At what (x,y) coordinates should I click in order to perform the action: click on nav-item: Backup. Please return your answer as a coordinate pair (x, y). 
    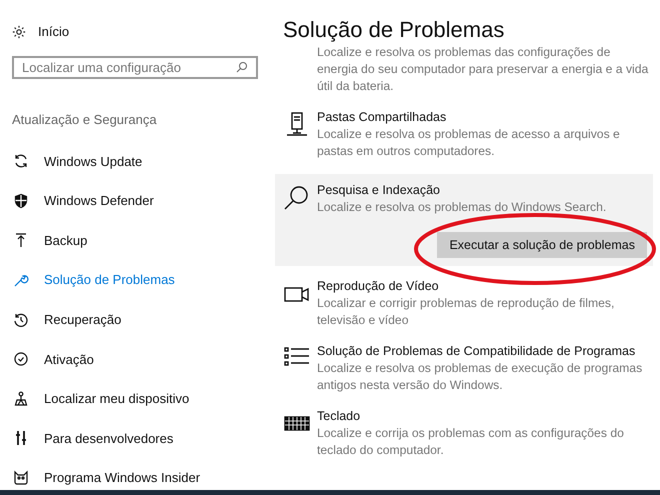
    Looking at the image, I should click on (135, 240).